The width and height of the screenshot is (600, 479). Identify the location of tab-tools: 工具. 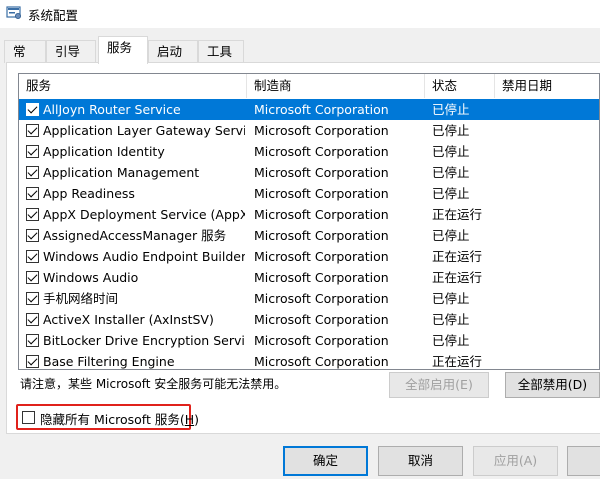
(221, 51).